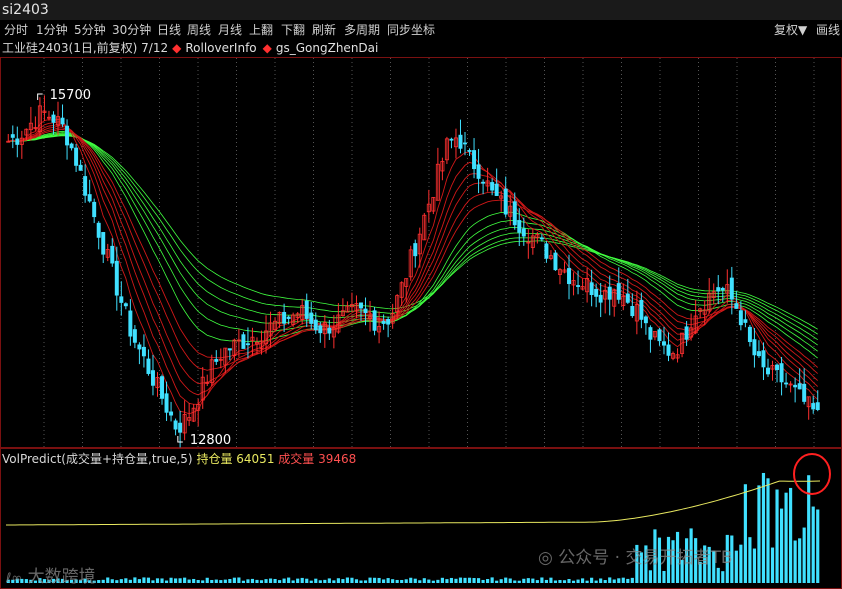  I want to click on high-label: 15700, so click(70, 95).